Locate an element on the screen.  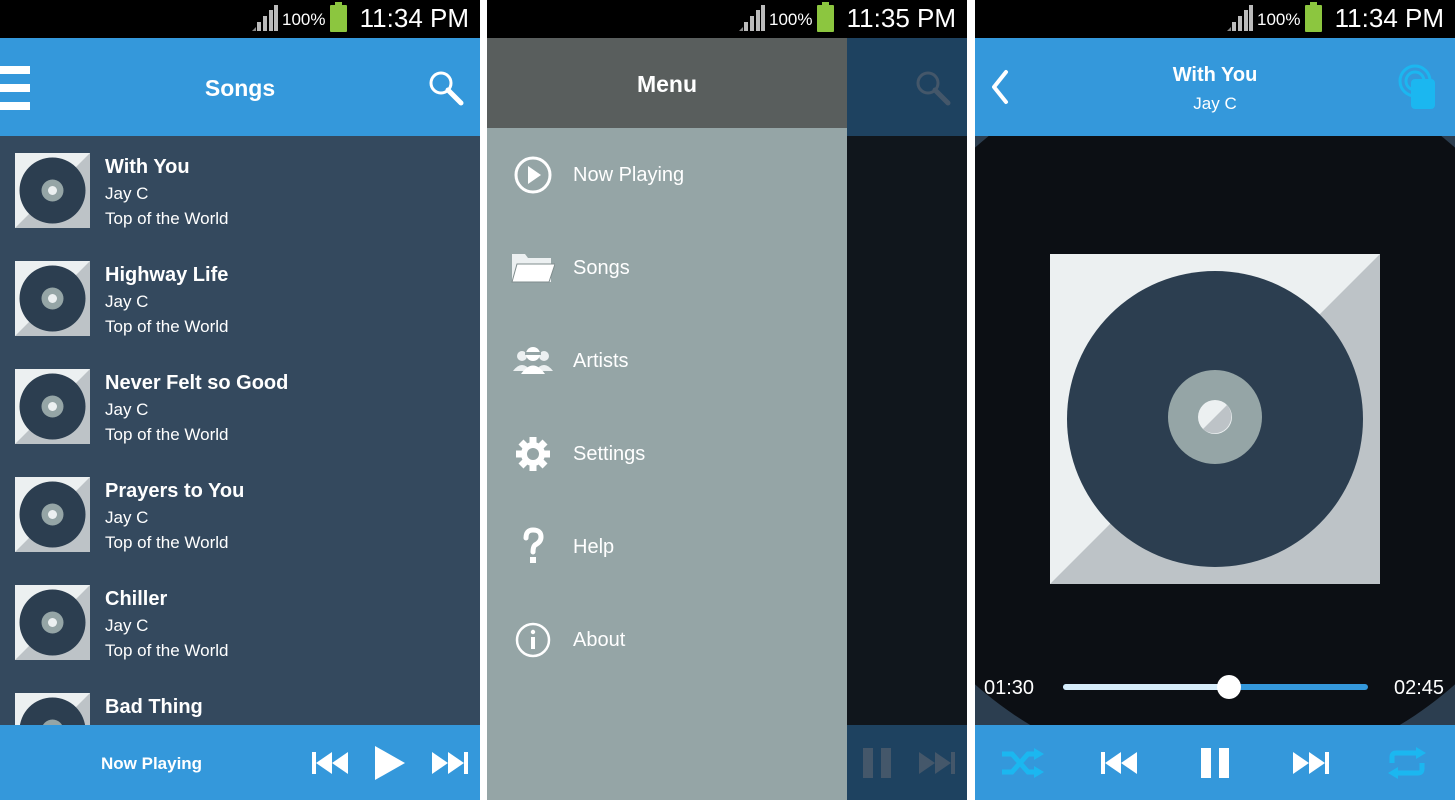
seek-bar is located at coordinates (1215, 687).